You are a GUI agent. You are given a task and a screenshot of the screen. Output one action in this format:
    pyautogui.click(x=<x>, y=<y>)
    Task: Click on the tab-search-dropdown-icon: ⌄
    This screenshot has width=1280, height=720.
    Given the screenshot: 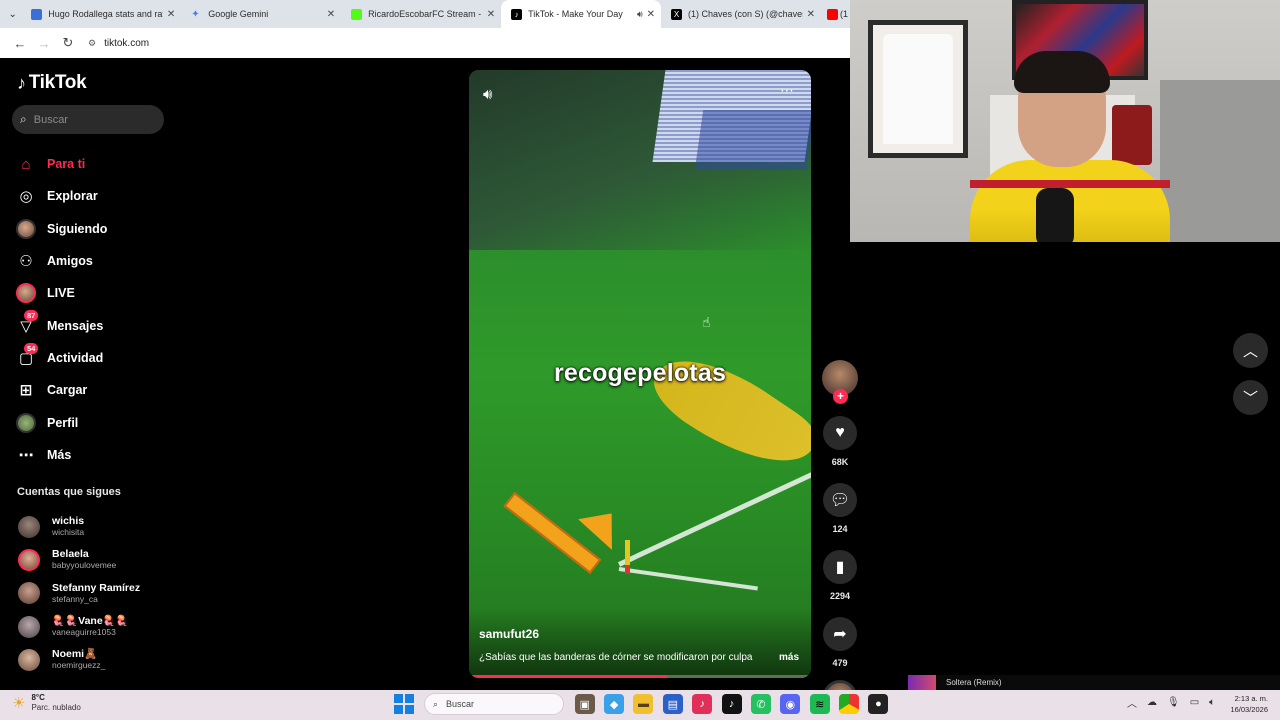 What is the action you would take?
    pyautogui.click(x=12, y=14)
    